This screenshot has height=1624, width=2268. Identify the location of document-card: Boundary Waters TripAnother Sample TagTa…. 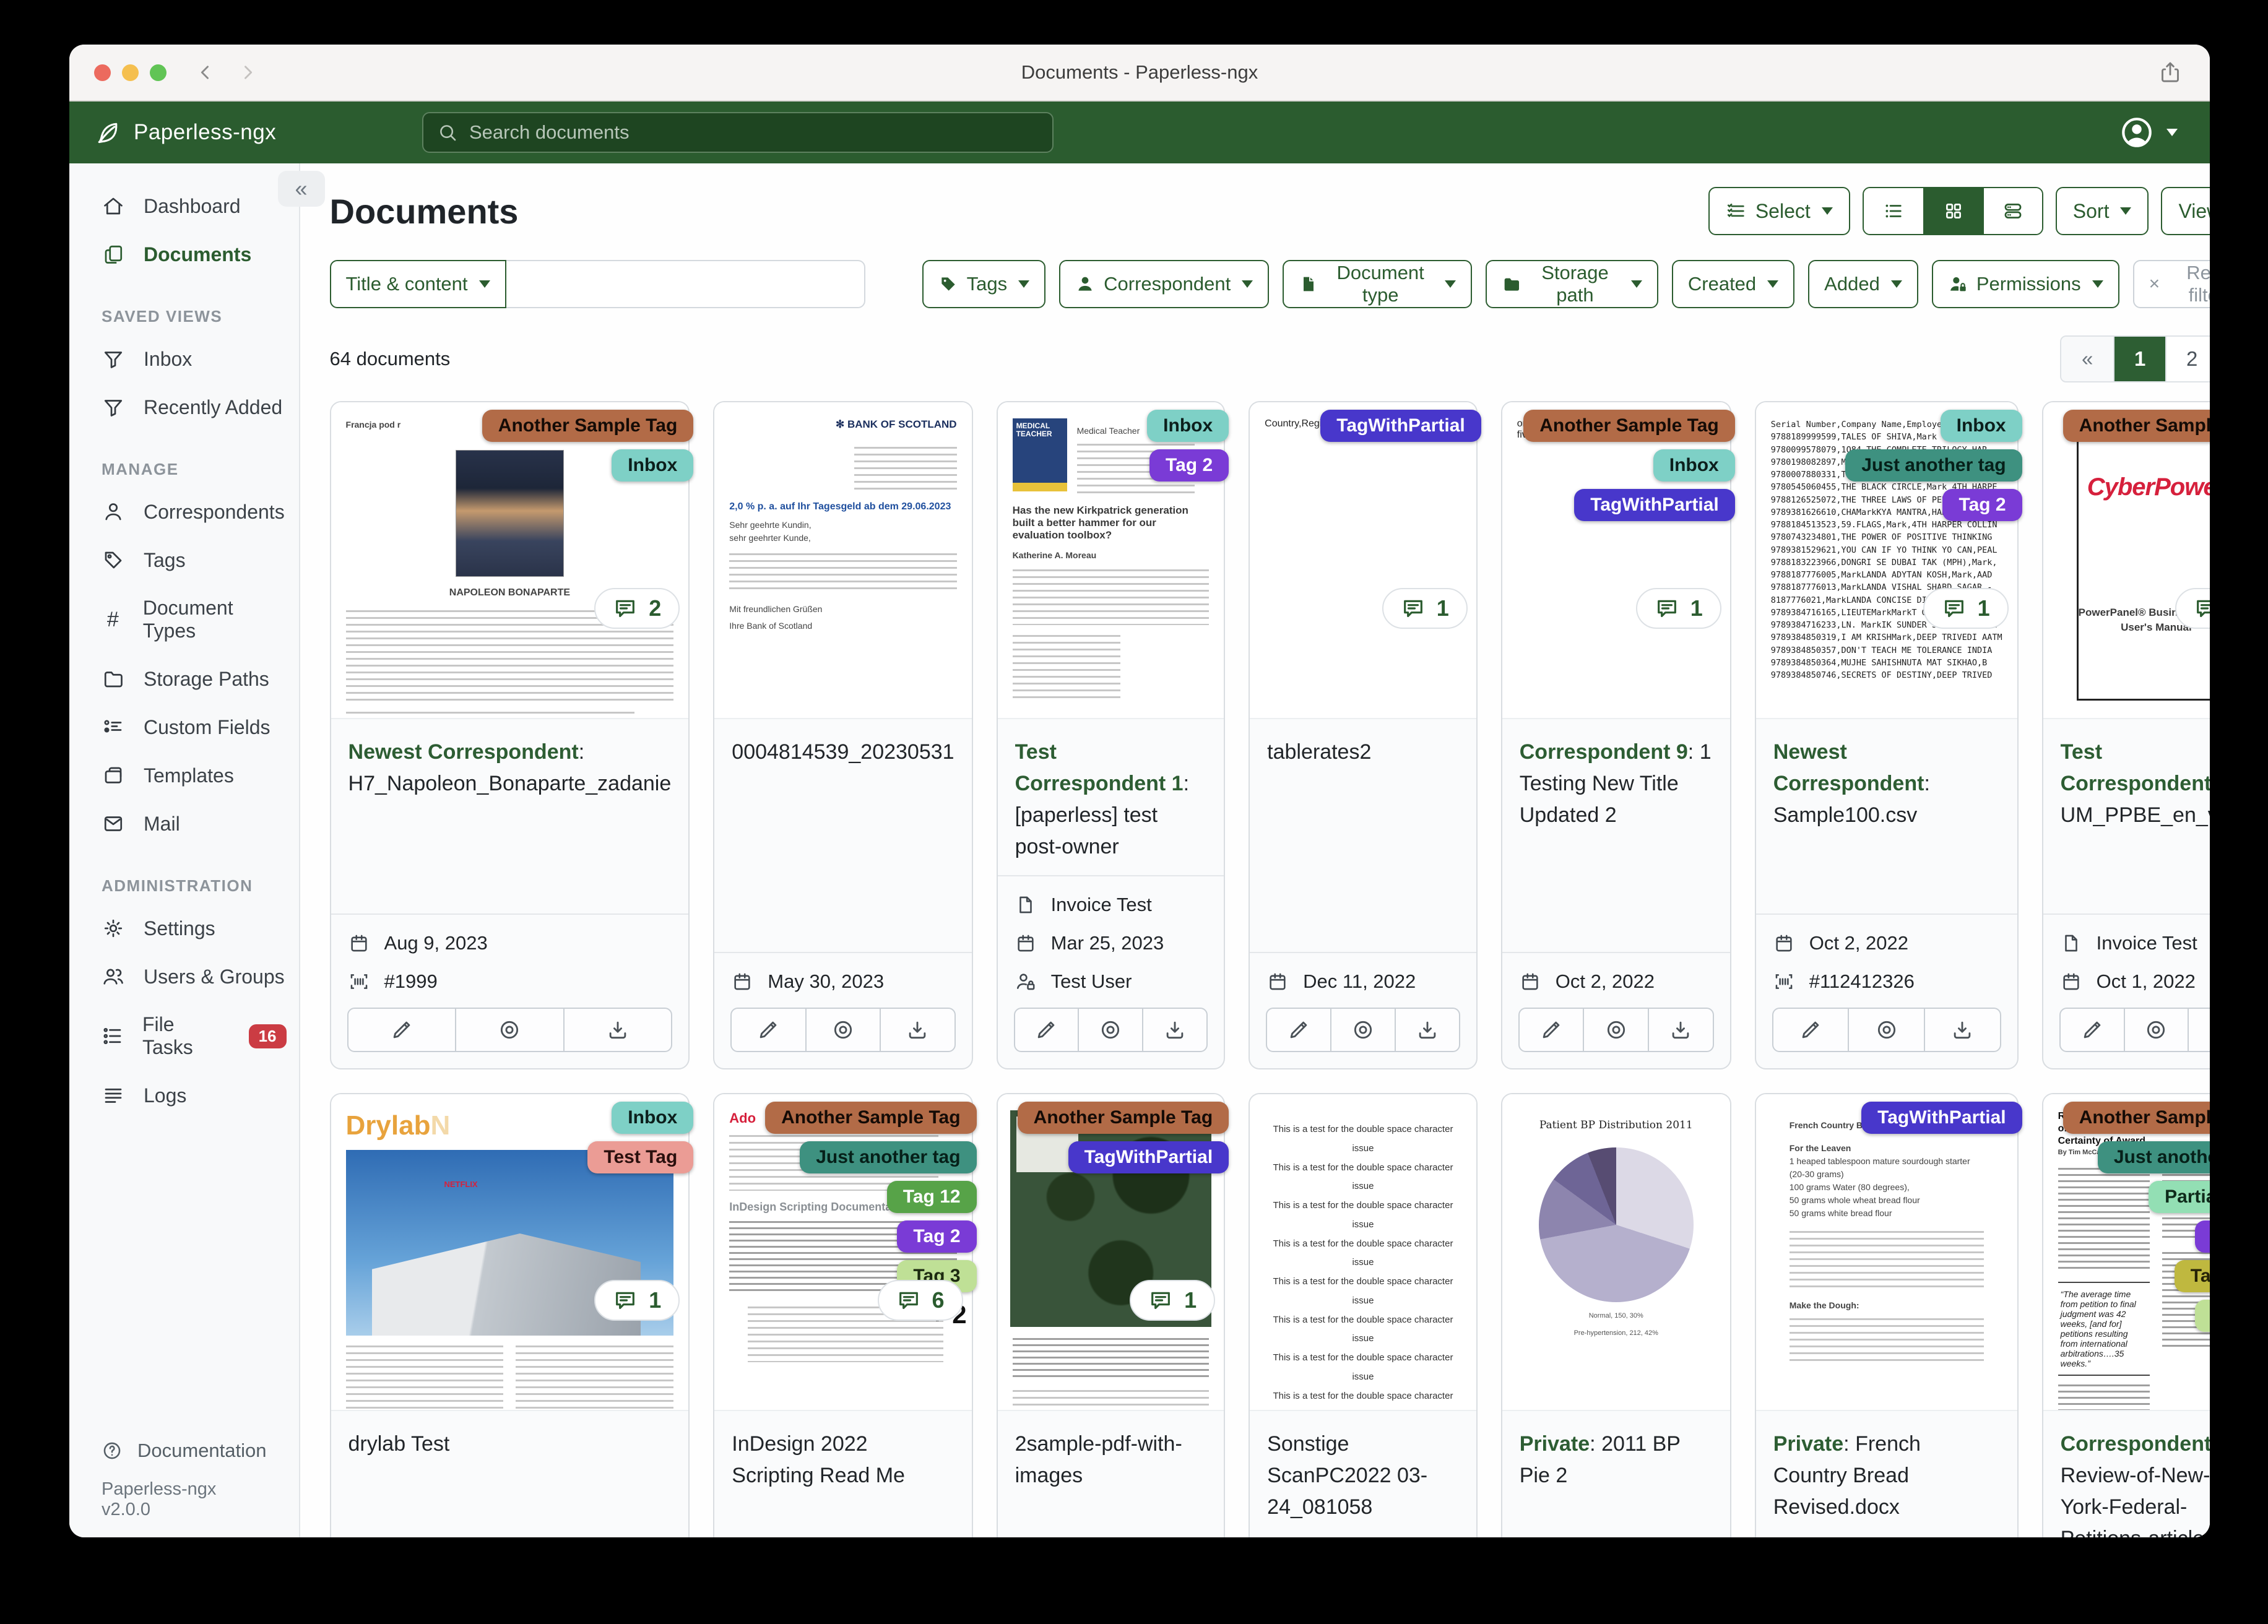
(1112, 1315).